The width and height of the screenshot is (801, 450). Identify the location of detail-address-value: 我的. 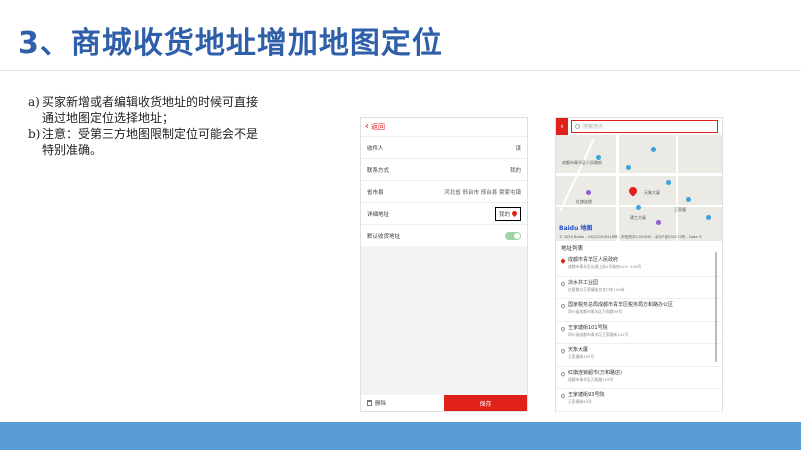
(504, 214).